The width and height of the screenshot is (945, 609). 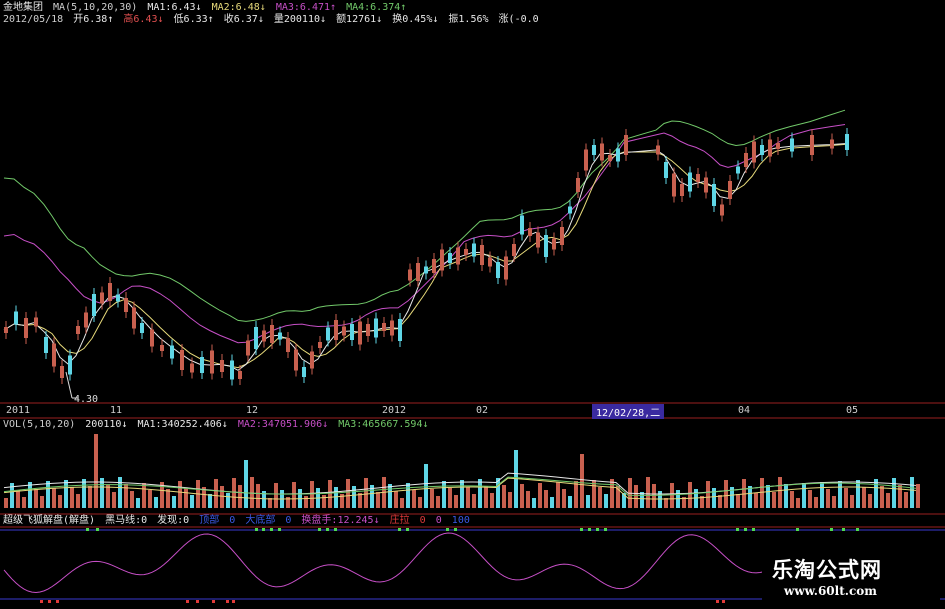 What do you see at coordinates (86, 399) in the screenshot?
I see `low-point-label: 4.30` at bounding box center [86, 399].